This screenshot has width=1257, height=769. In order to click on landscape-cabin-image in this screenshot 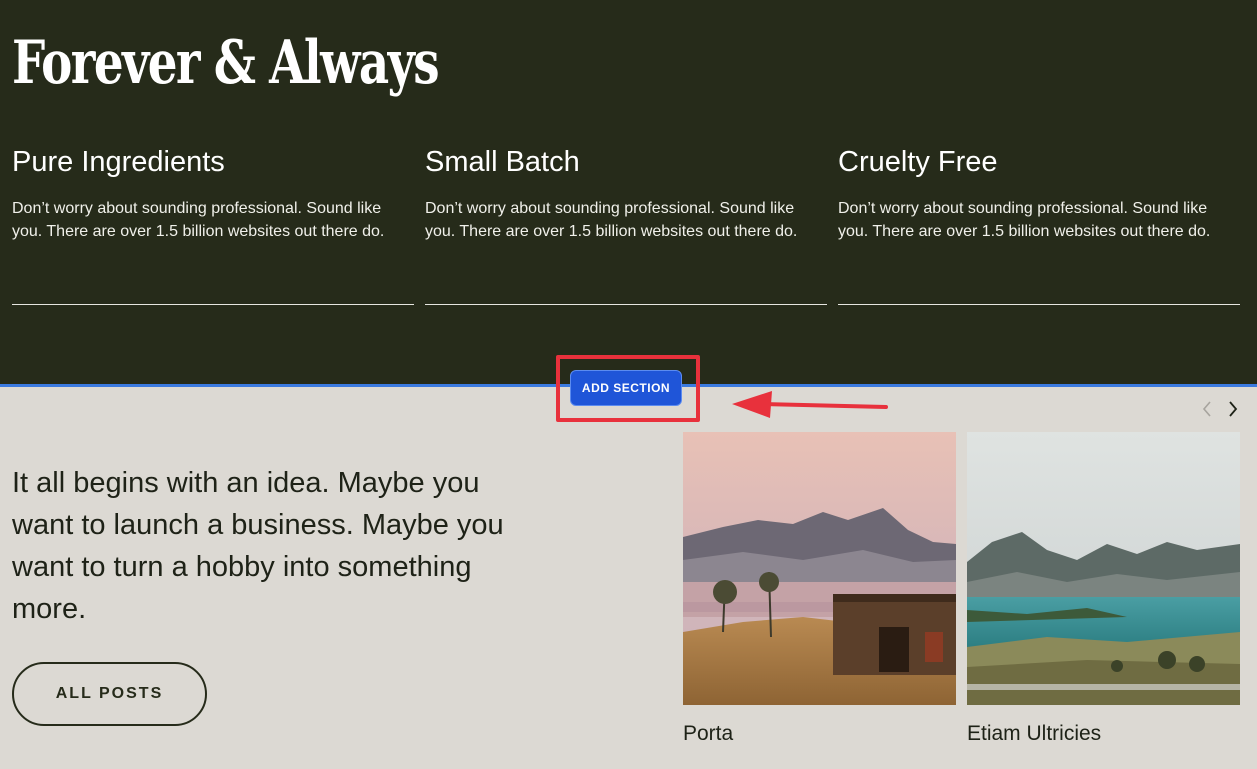, I will do `click(819, 568)`.